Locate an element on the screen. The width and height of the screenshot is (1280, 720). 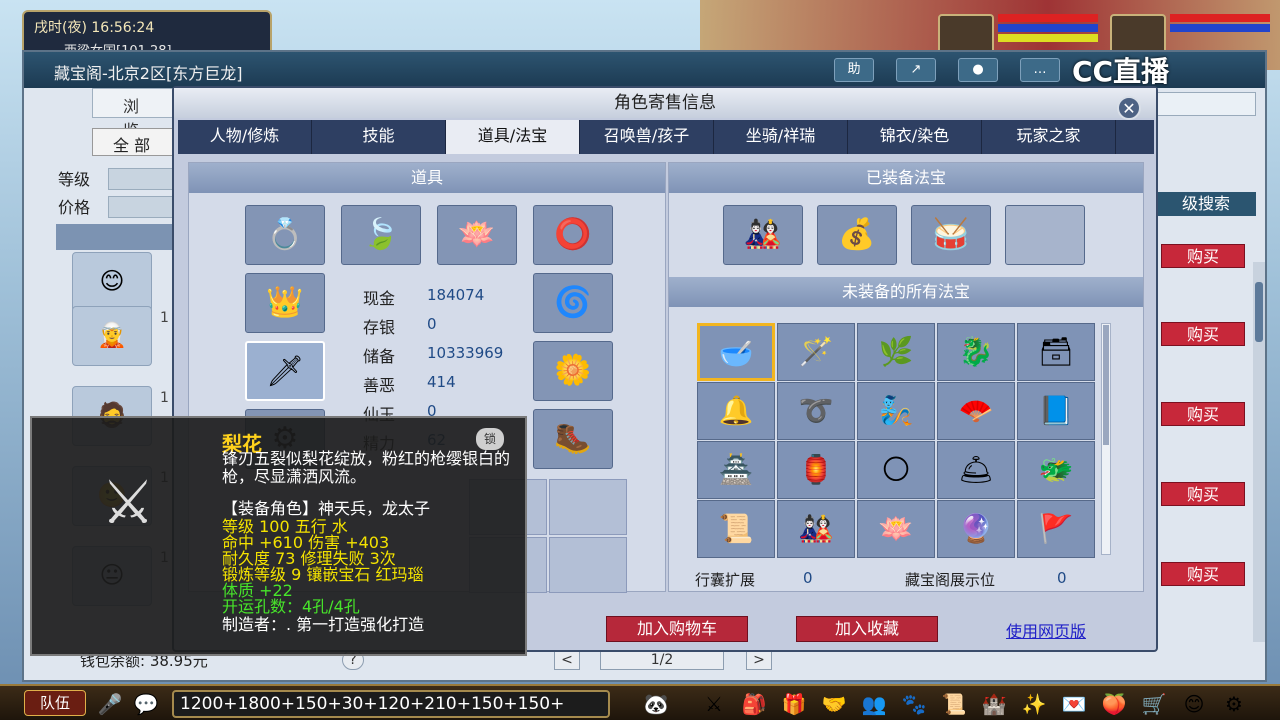
shop-icon: 🛒 is located at coordinates (1154, 704).